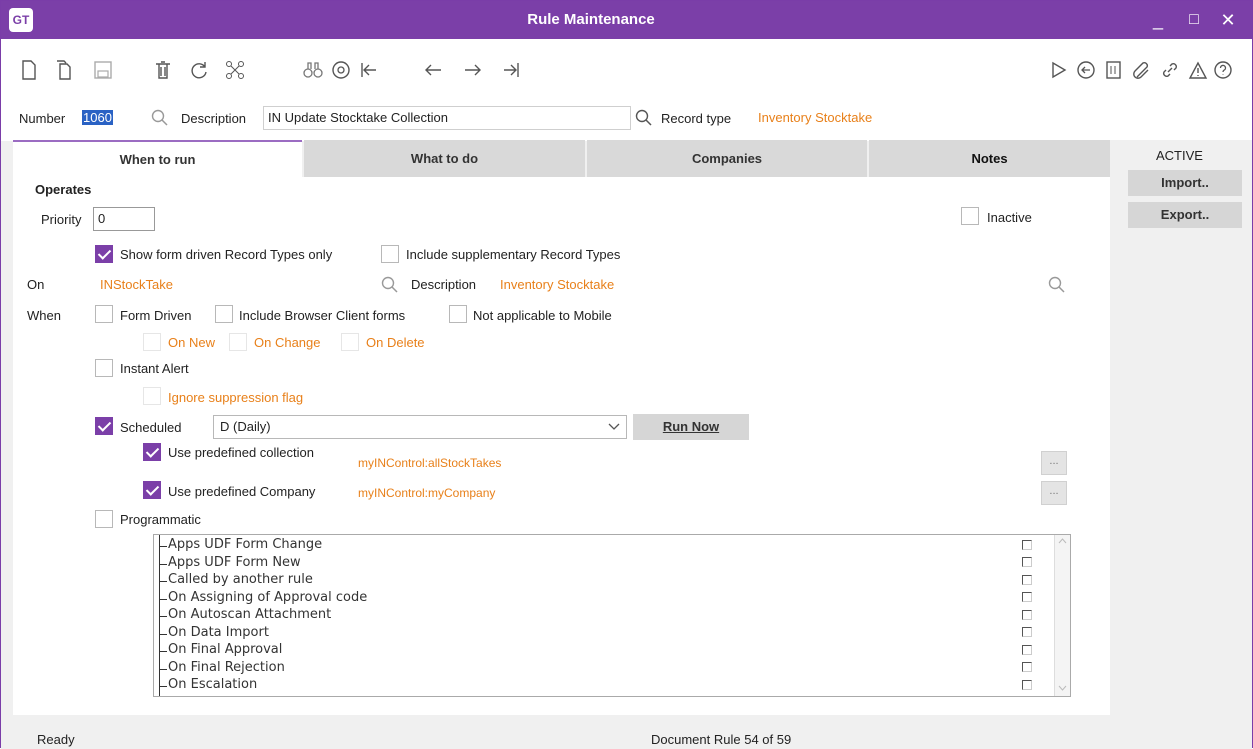  Describe the element at coordinates (61, 219) in the screenshot. I see `priority-label: Priority` at that location.